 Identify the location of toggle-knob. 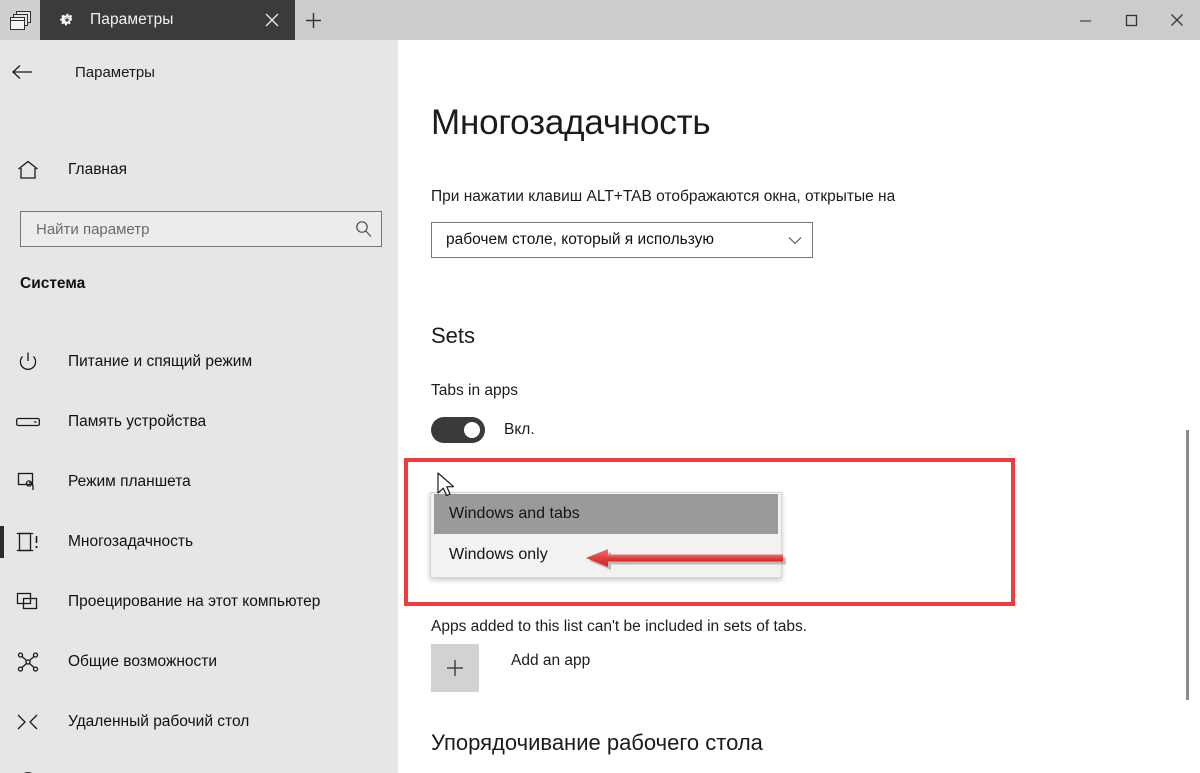
(472, 430).